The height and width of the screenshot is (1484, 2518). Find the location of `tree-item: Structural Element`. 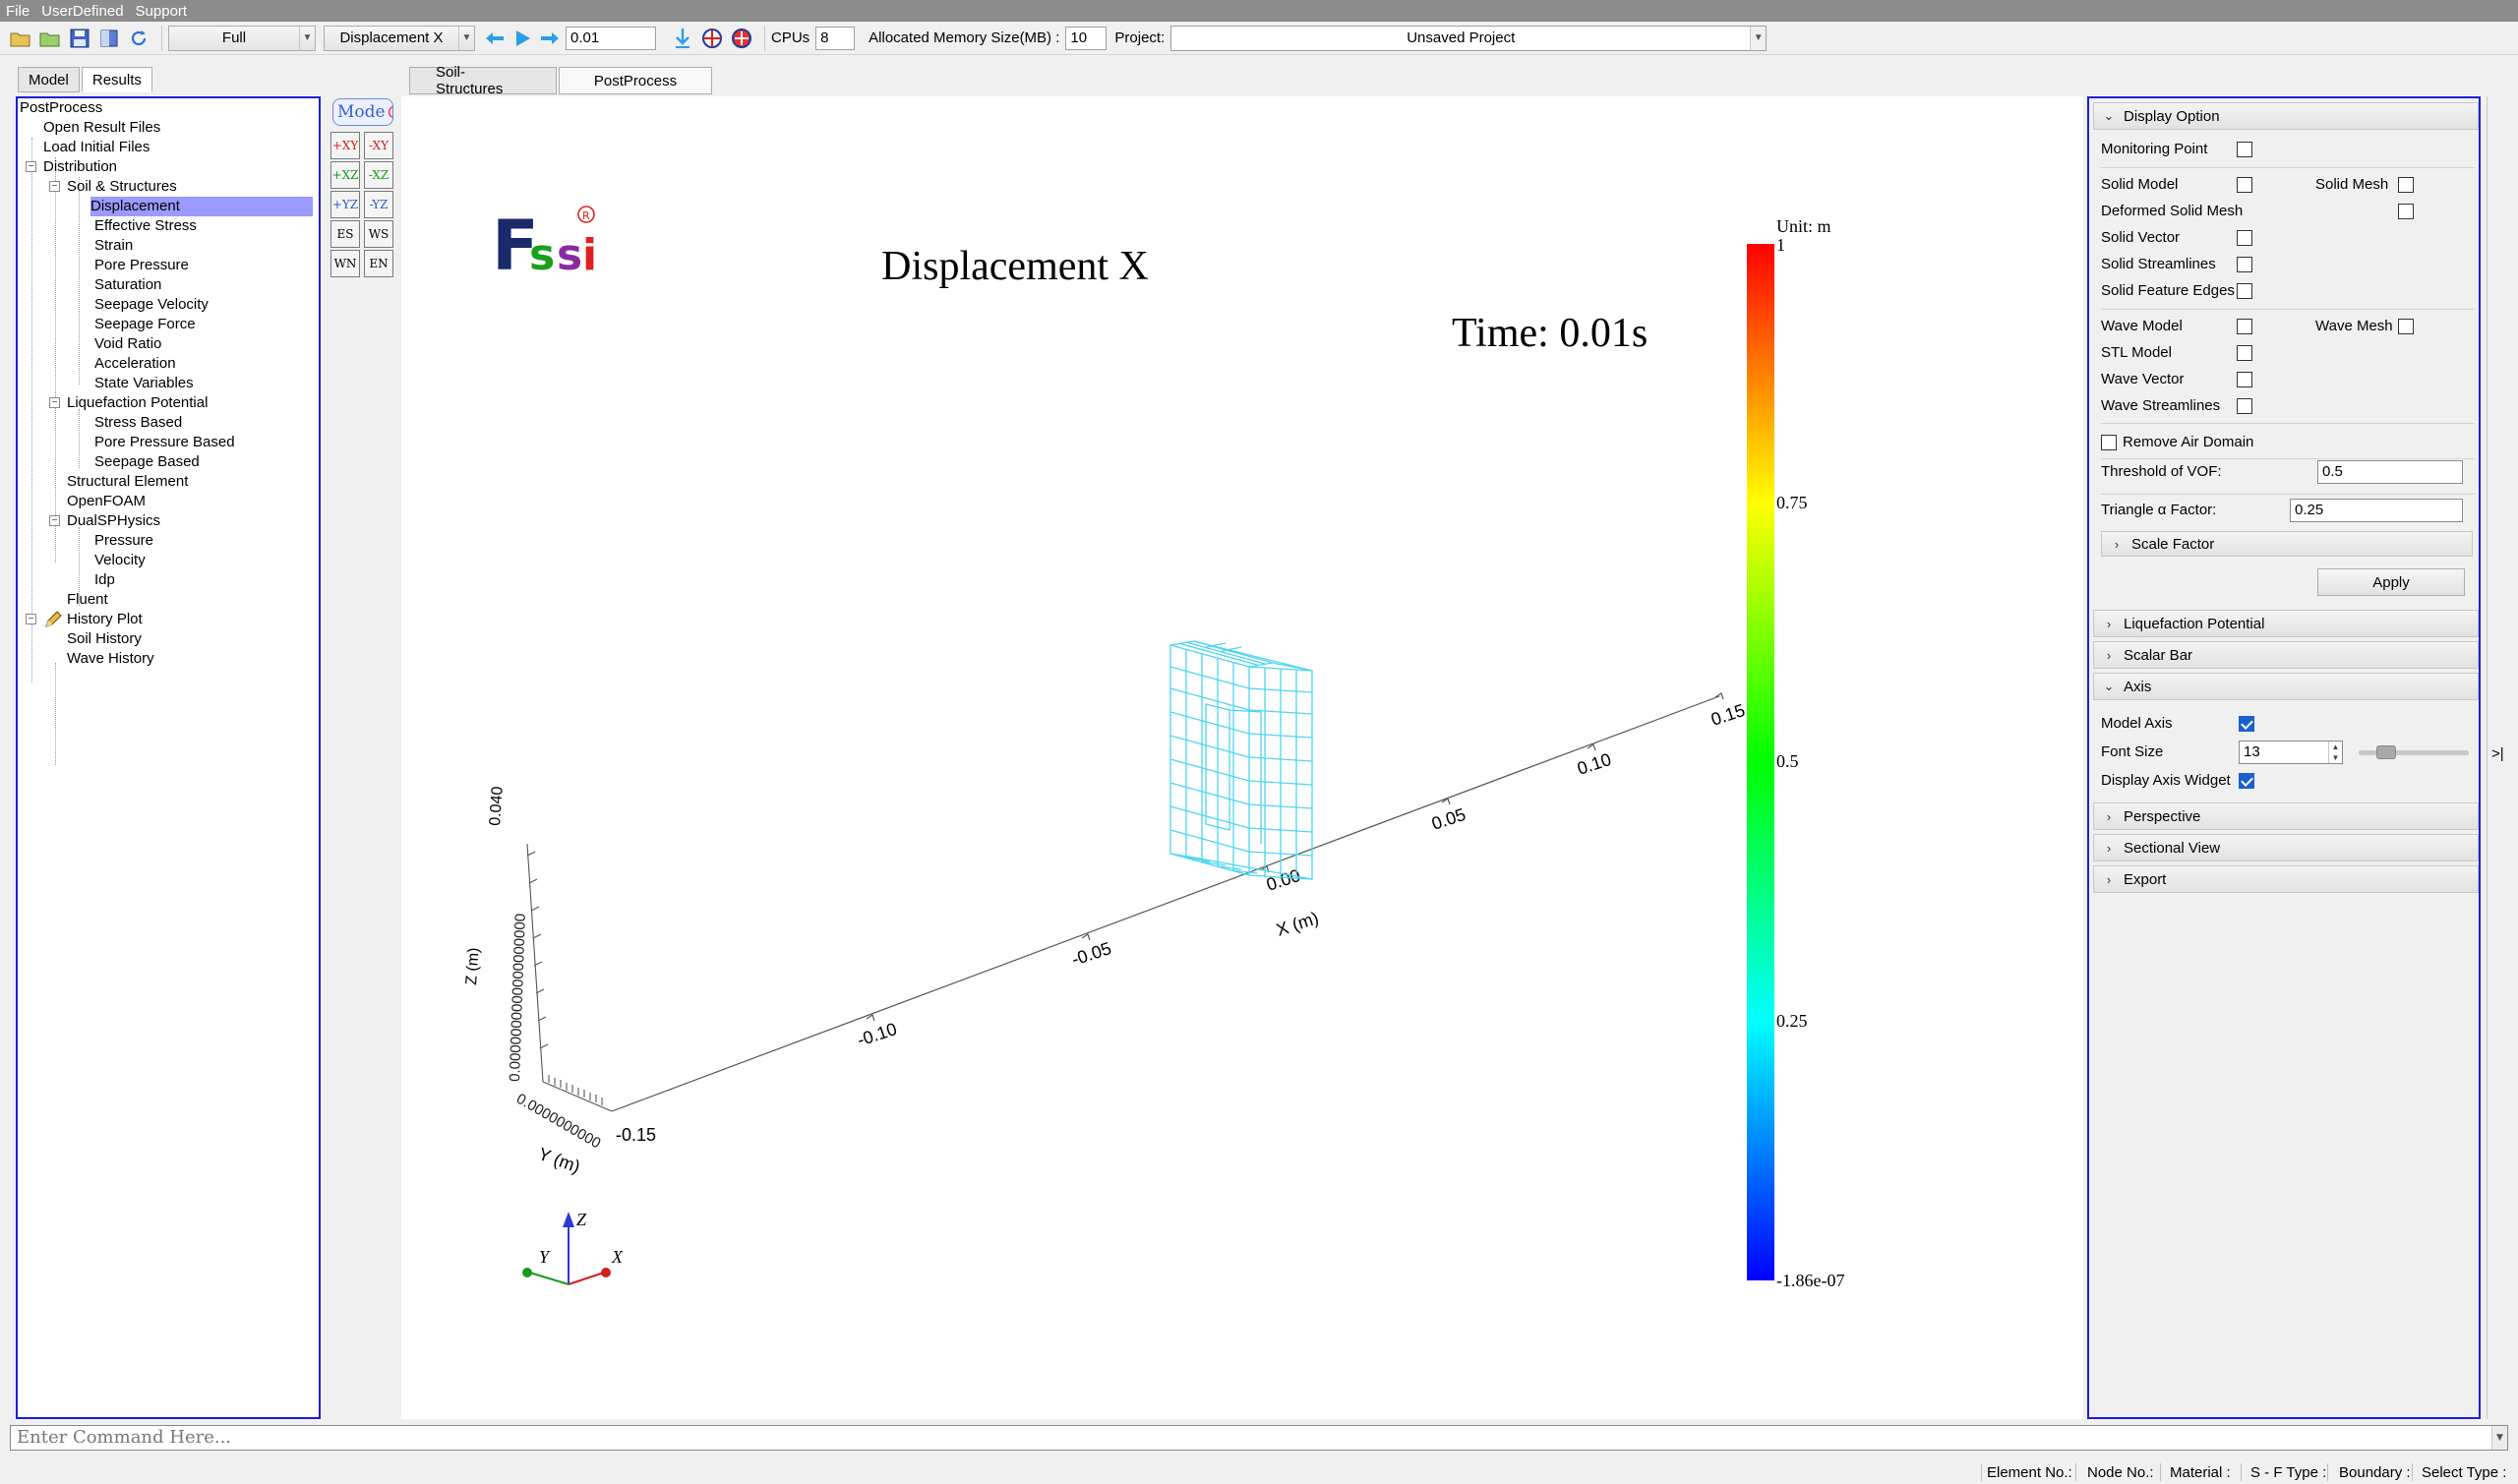

tree-item: Structural Element is located at coordinates (127, 482).